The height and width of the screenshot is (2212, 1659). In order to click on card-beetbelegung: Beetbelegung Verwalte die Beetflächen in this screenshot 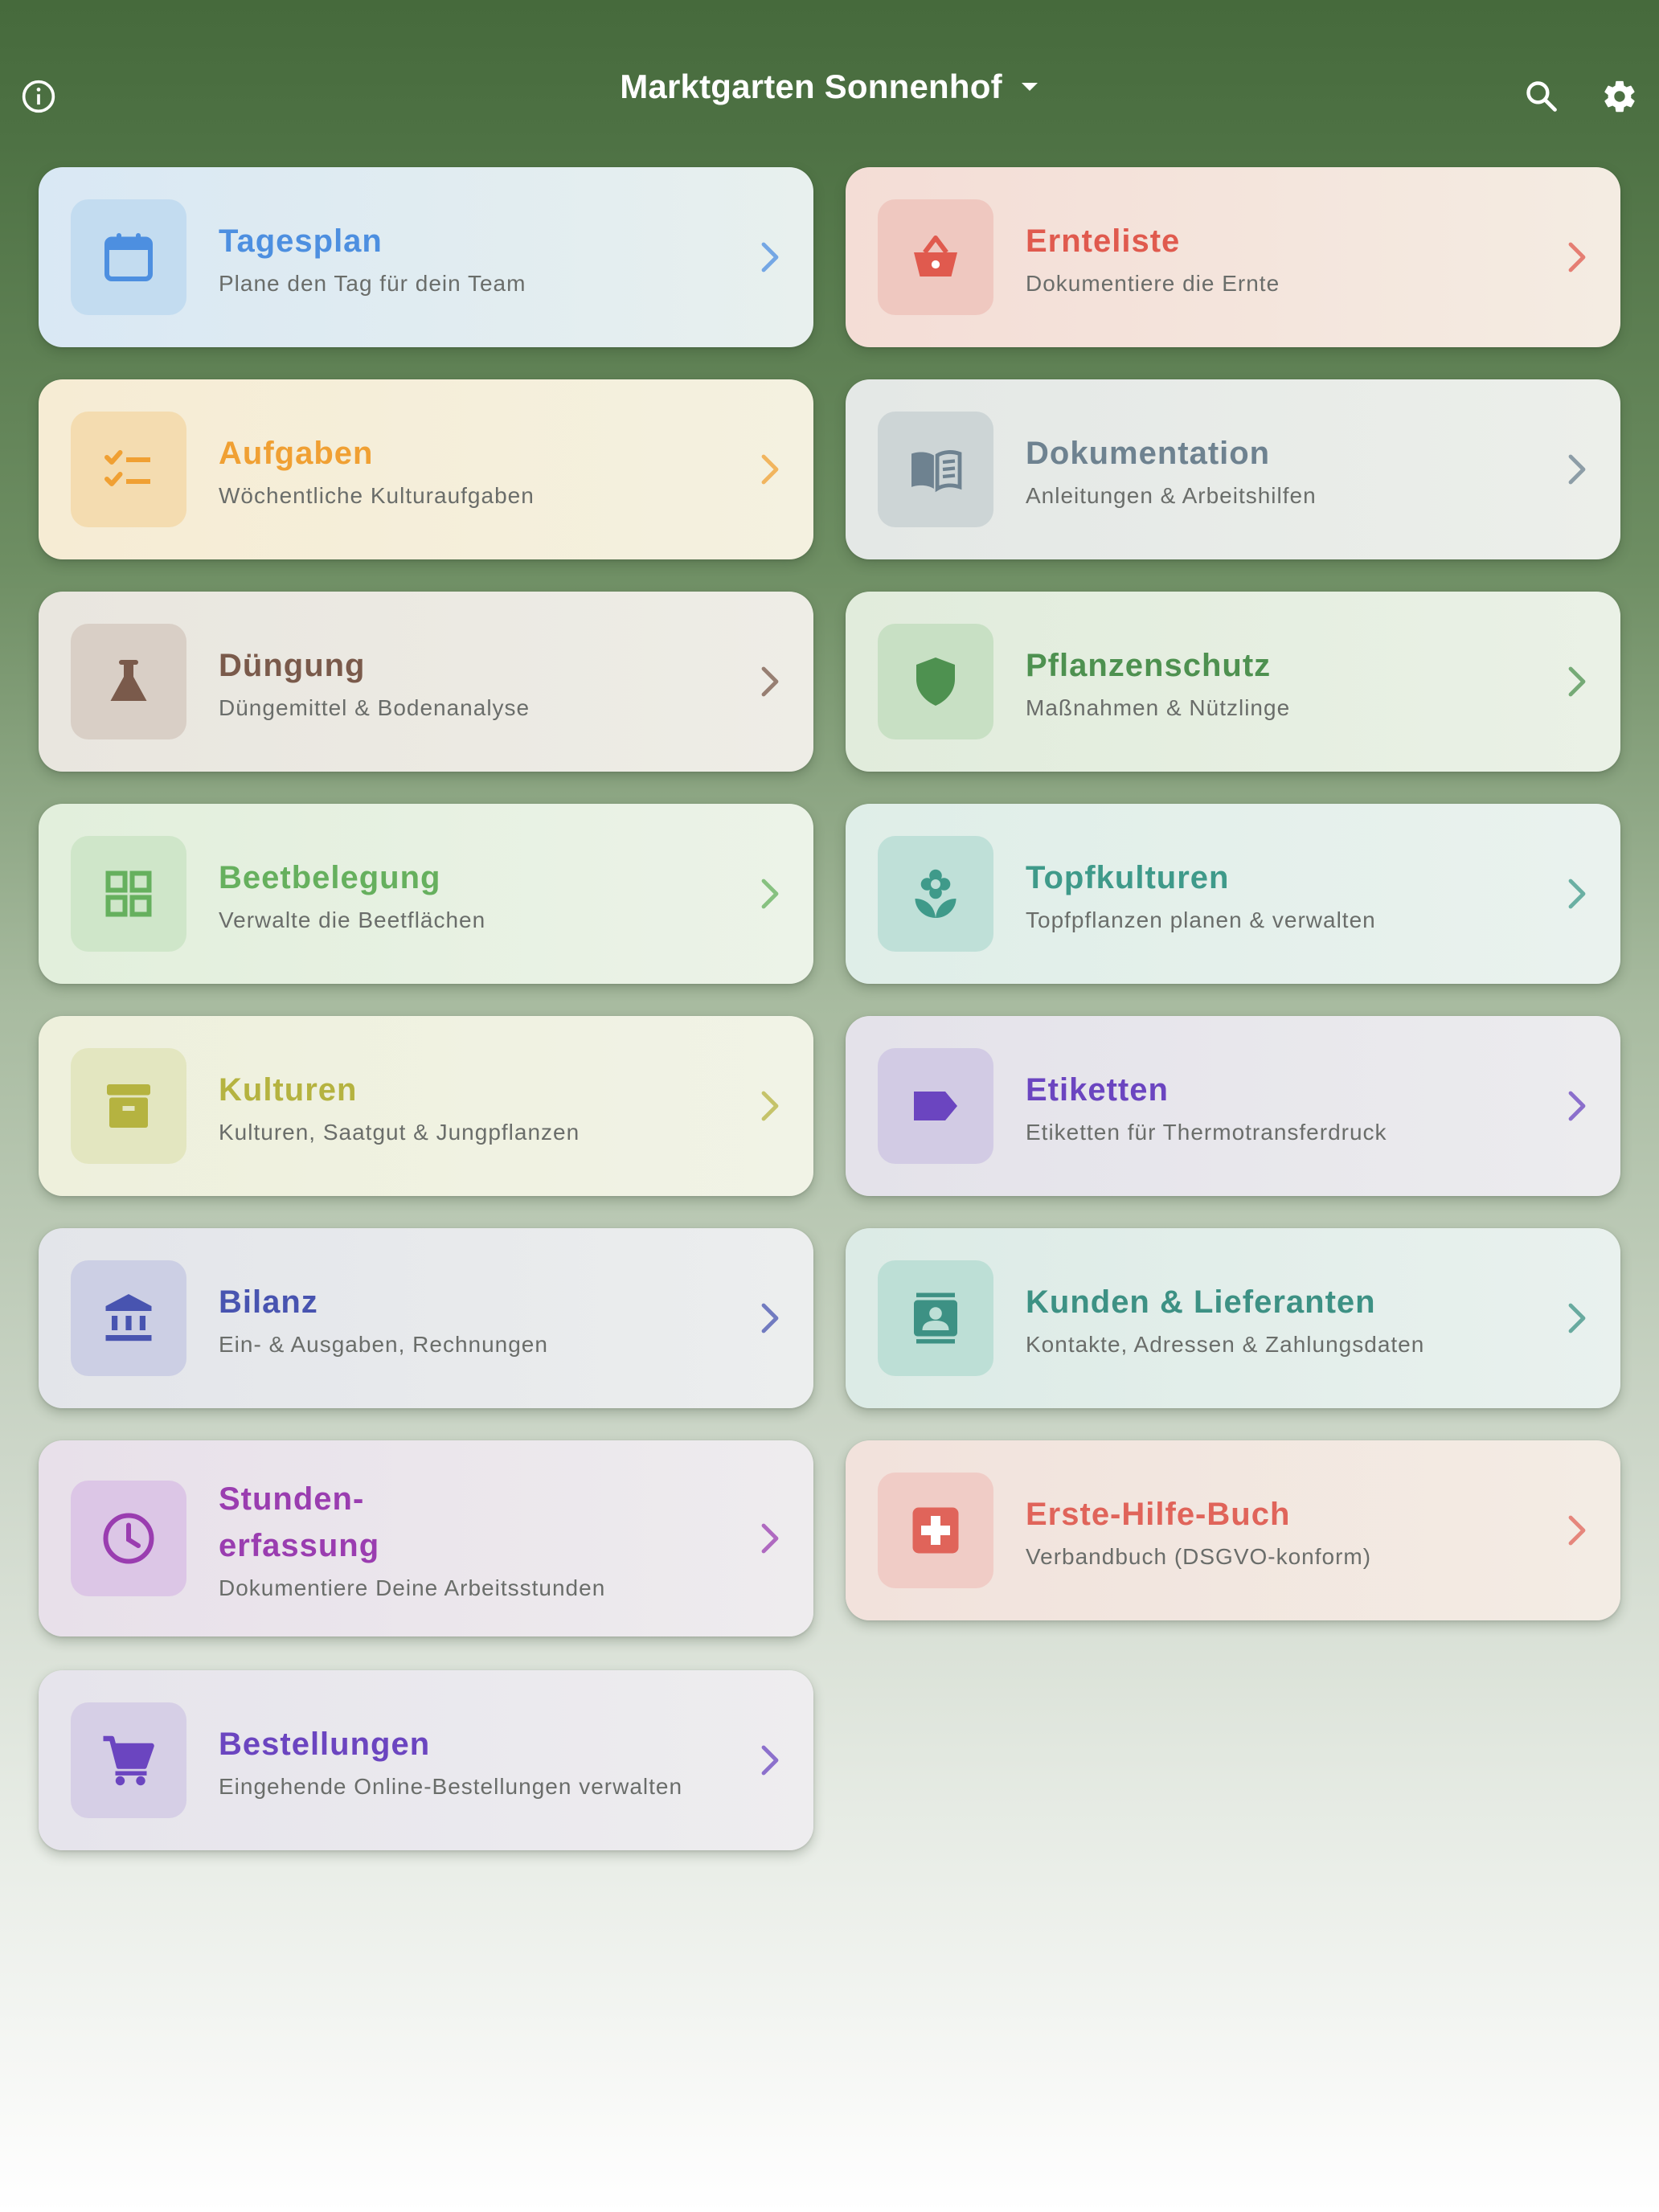, I will do `click(426, 894)`.